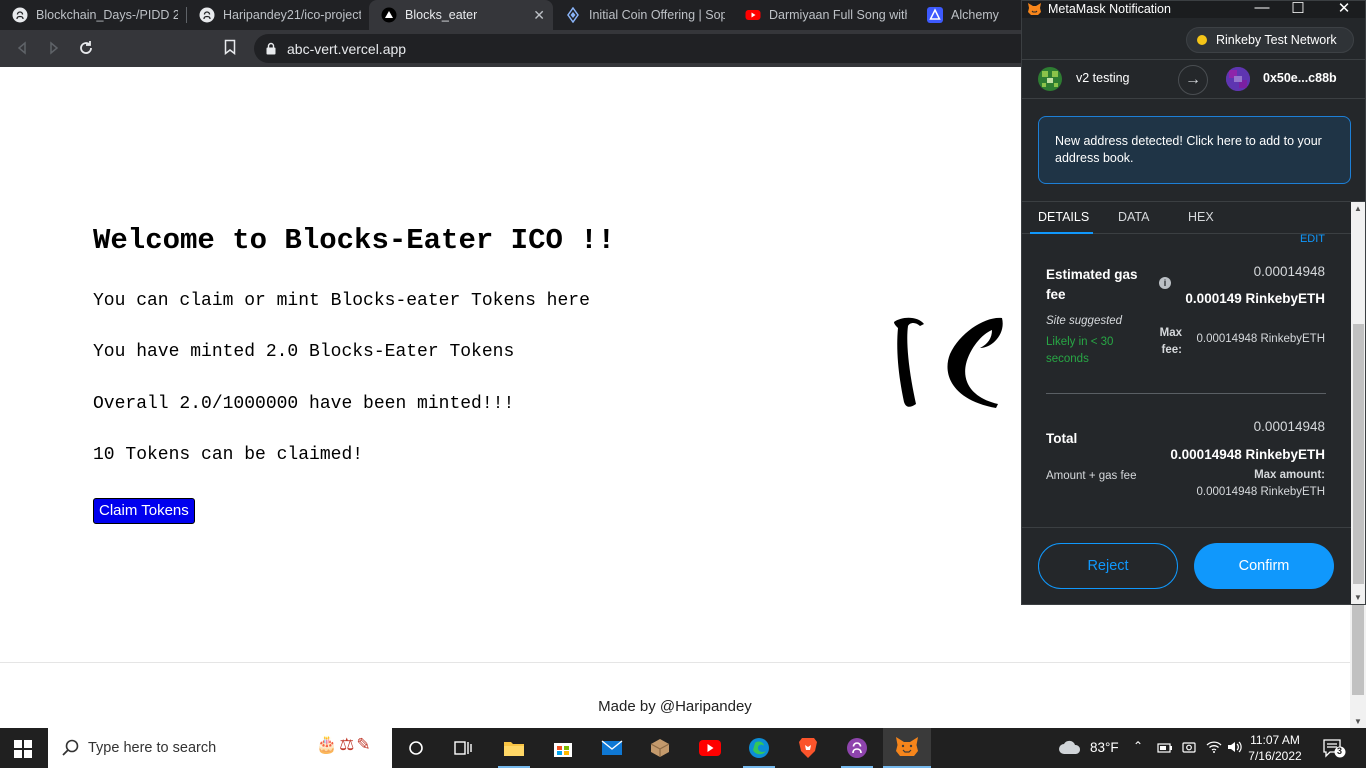 This screenshot has width=1366, height=768. I want to click on footer-credit: Made by @Haripandey, so click(675, 706).